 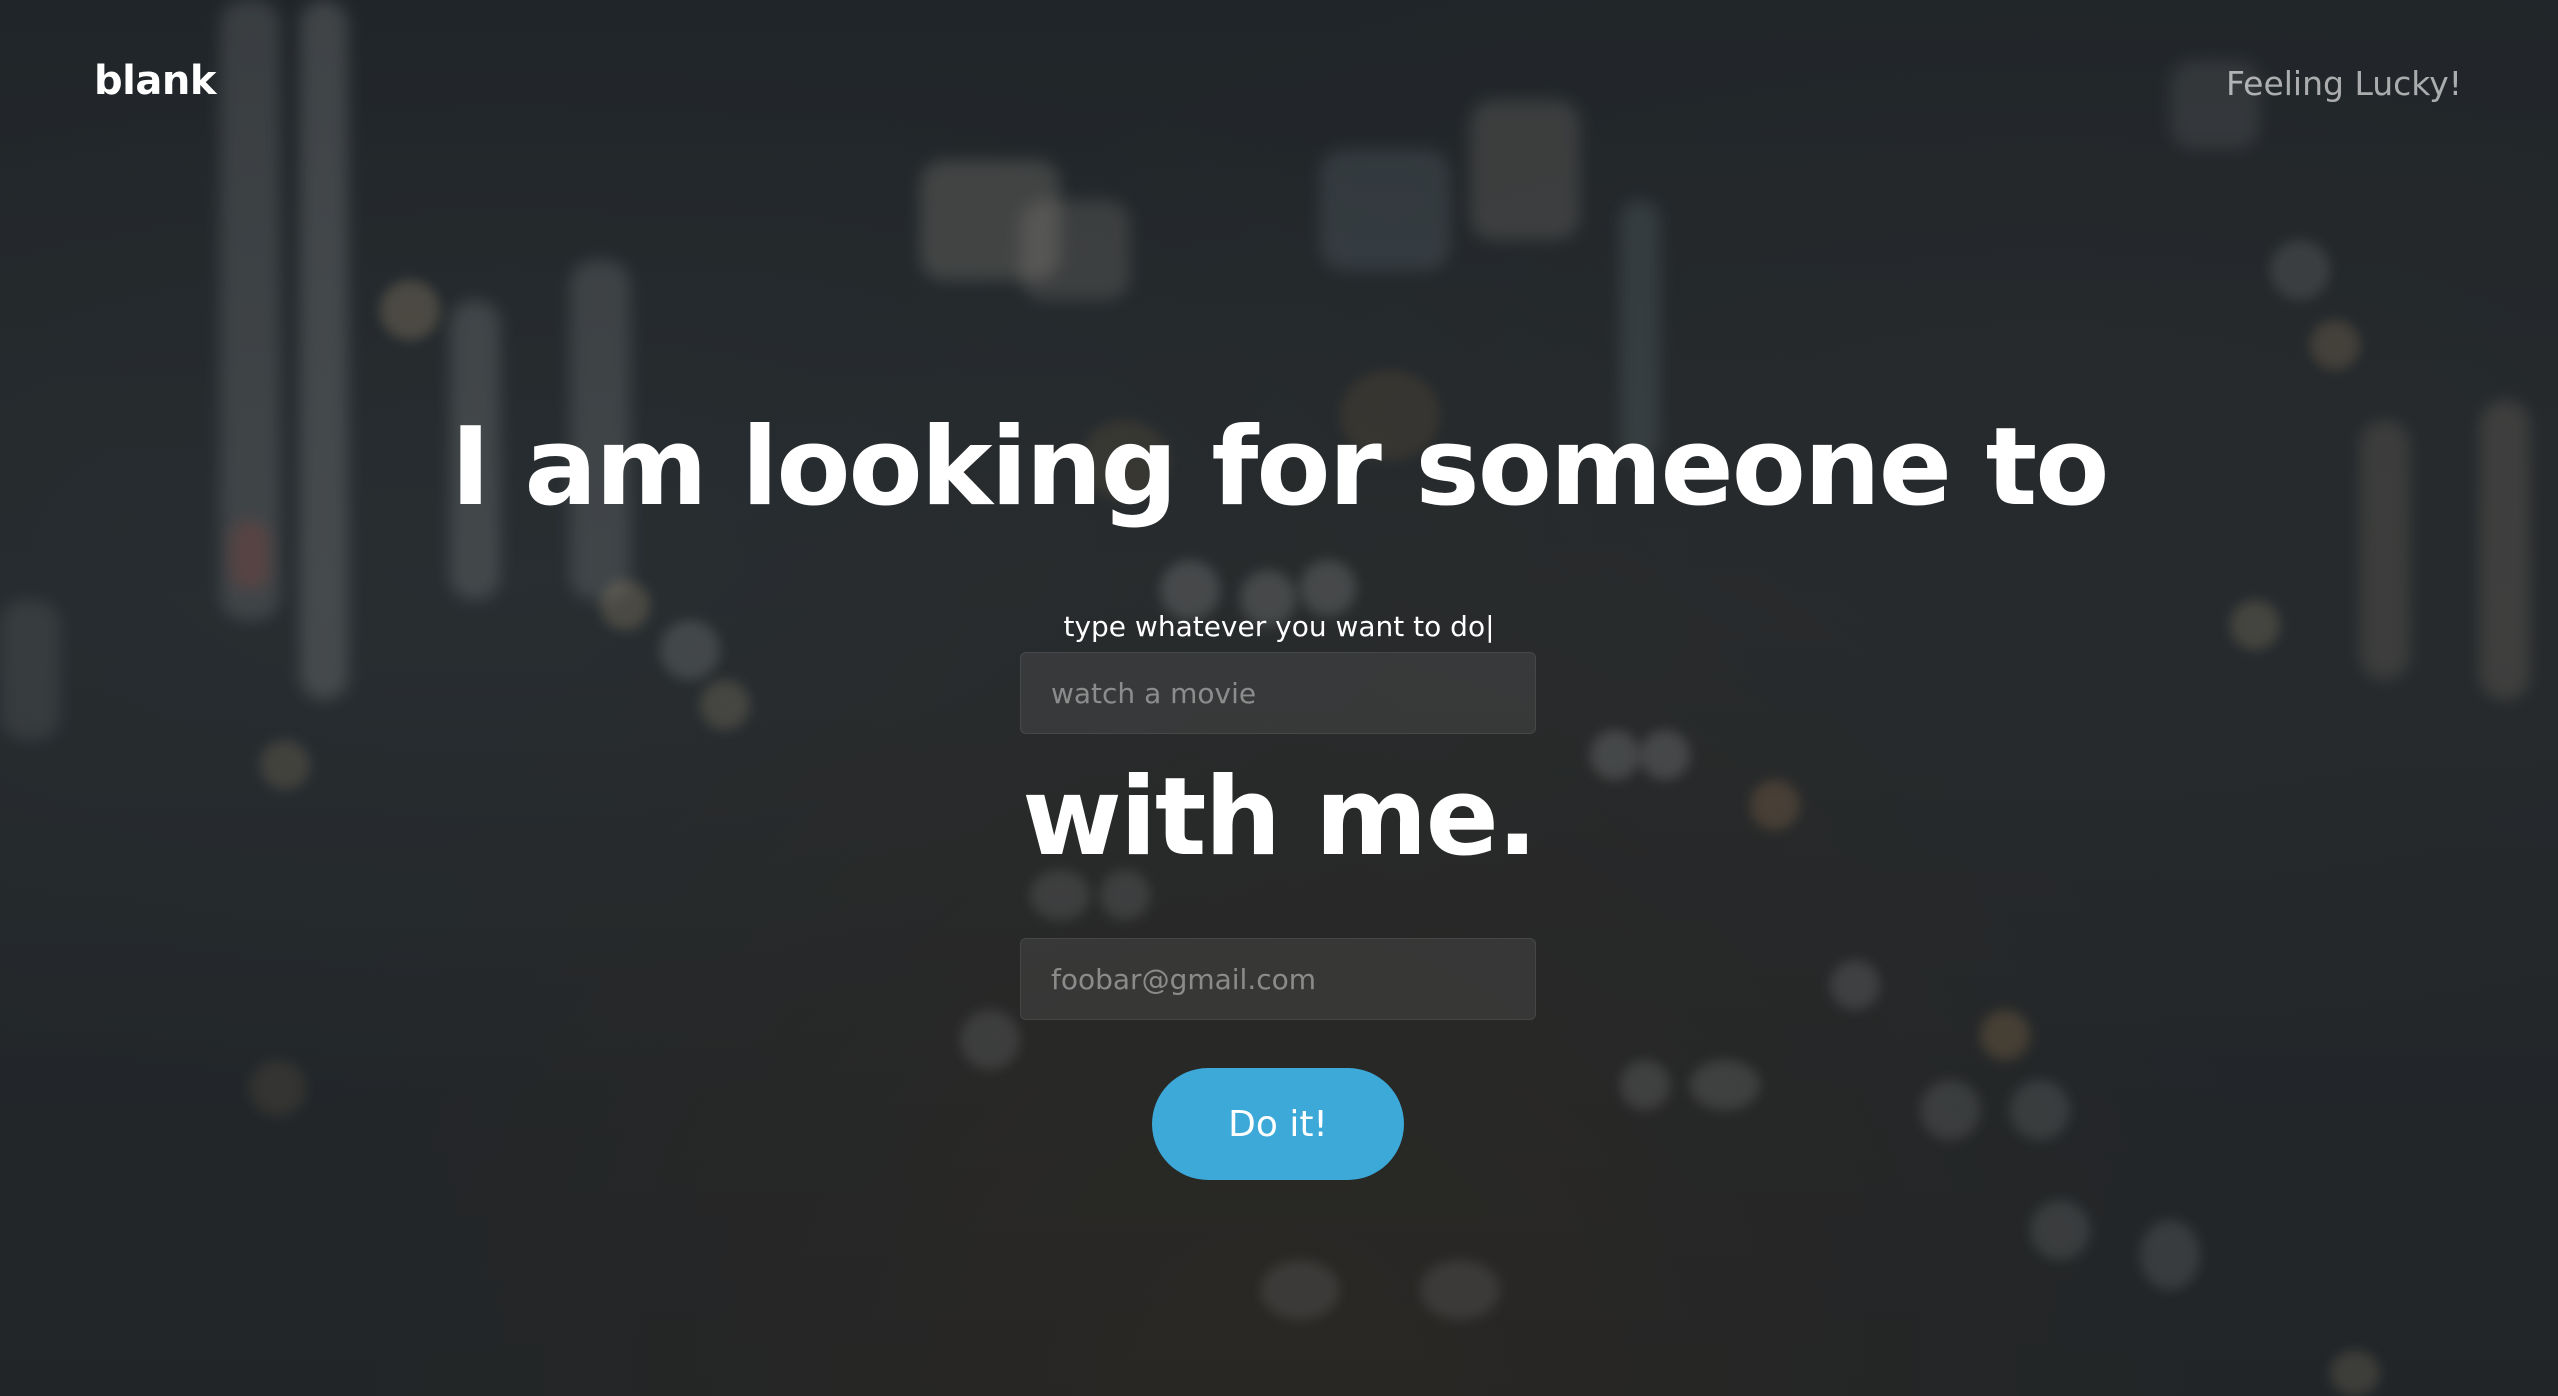 What do you see at coordinates (1280, 467) in the screenshot?
I see `headline-top: I am looking for someone to` at bounding box center [1280, 467].